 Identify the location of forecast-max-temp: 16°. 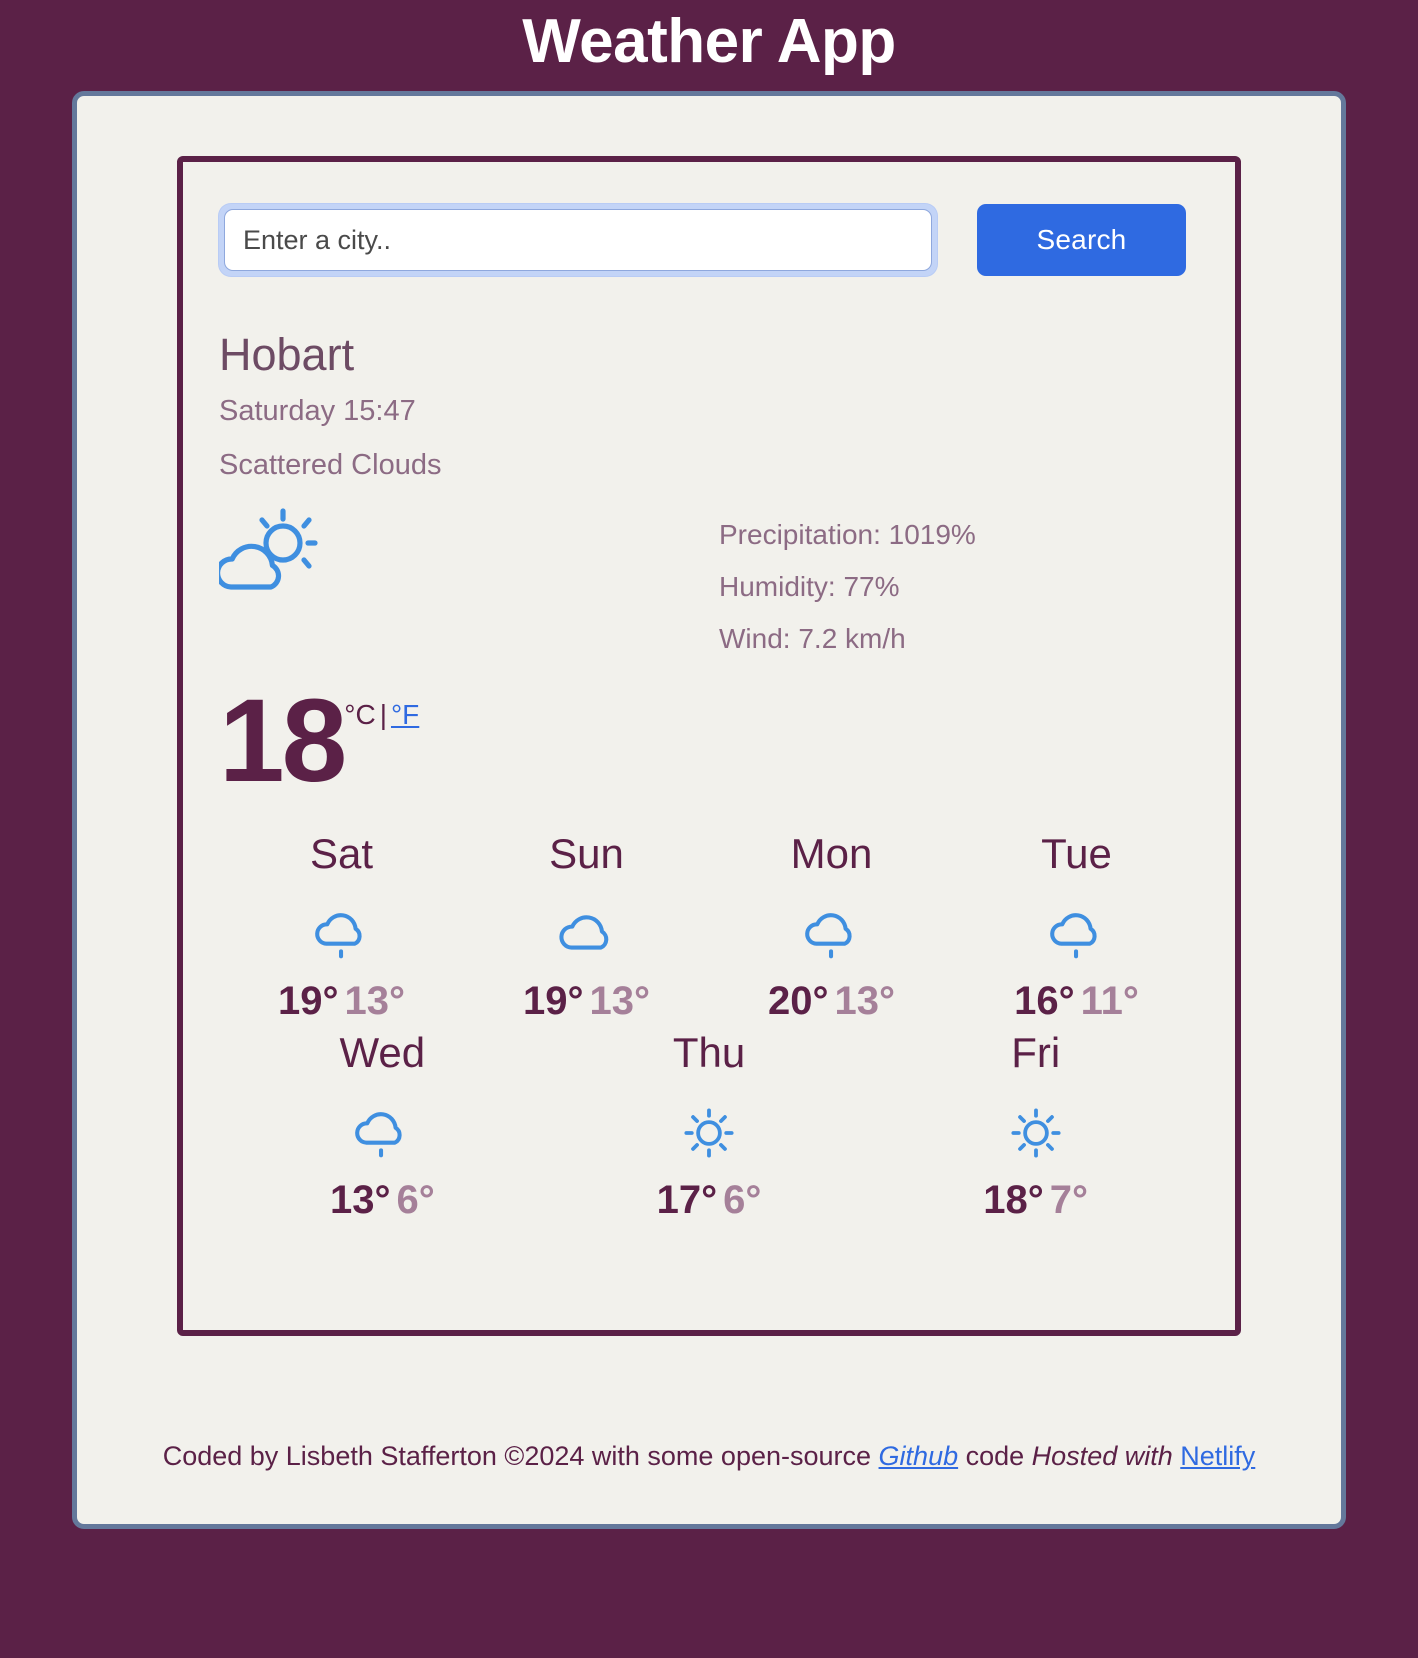
(1044, 1001).